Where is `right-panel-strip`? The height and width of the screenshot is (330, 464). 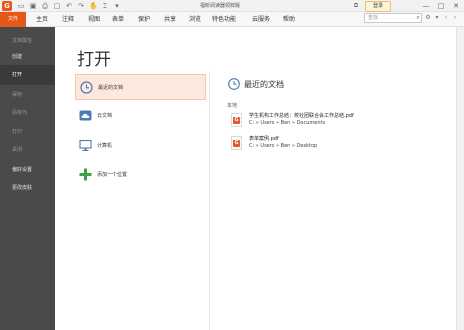
right-panel-strip is located at coordinates (460, 178).